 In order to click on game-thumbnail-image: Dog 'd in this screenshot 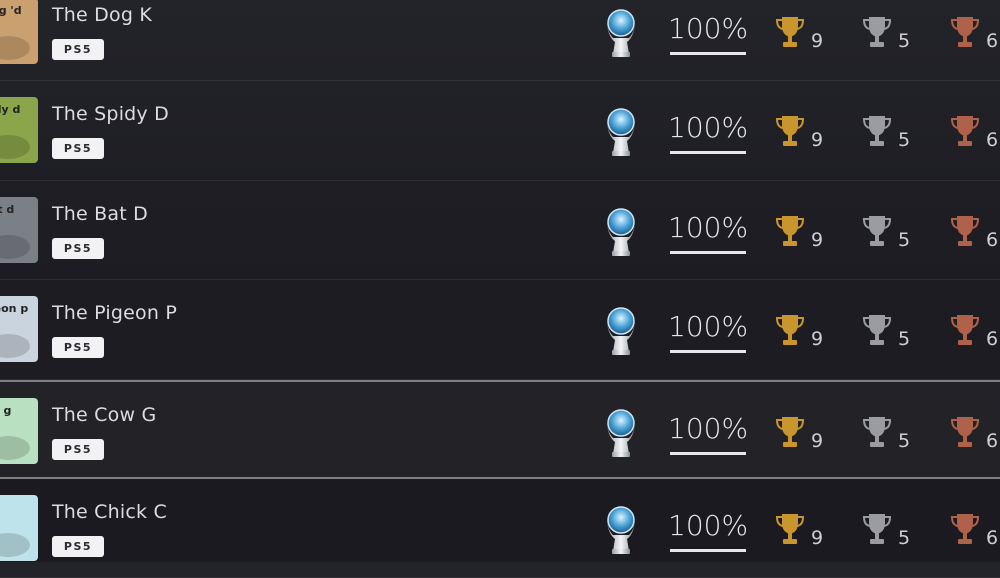, I will do `click(19, 32)`.